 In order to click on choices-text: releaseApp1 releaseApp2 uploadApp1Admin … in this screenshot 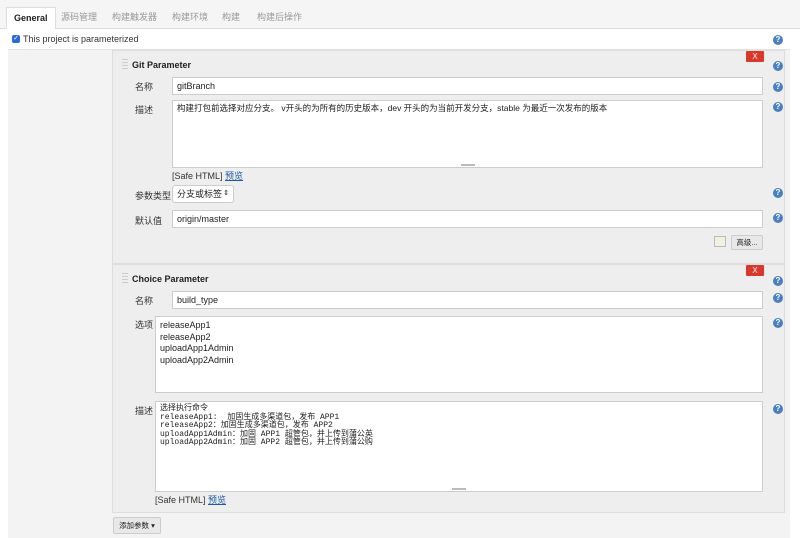, I will do `click(197, 342)`.